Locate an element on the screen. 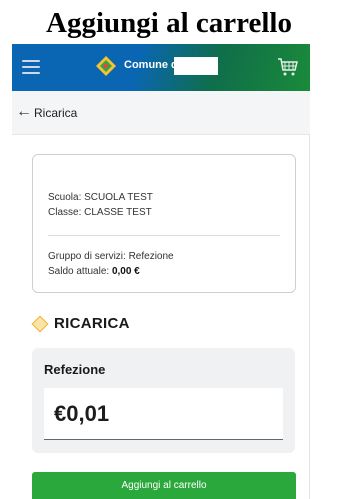 The height and width of the screenshot is (499, 338). school-text: Scuola: SCUOLA TEST is located at coordinates (100, 197).